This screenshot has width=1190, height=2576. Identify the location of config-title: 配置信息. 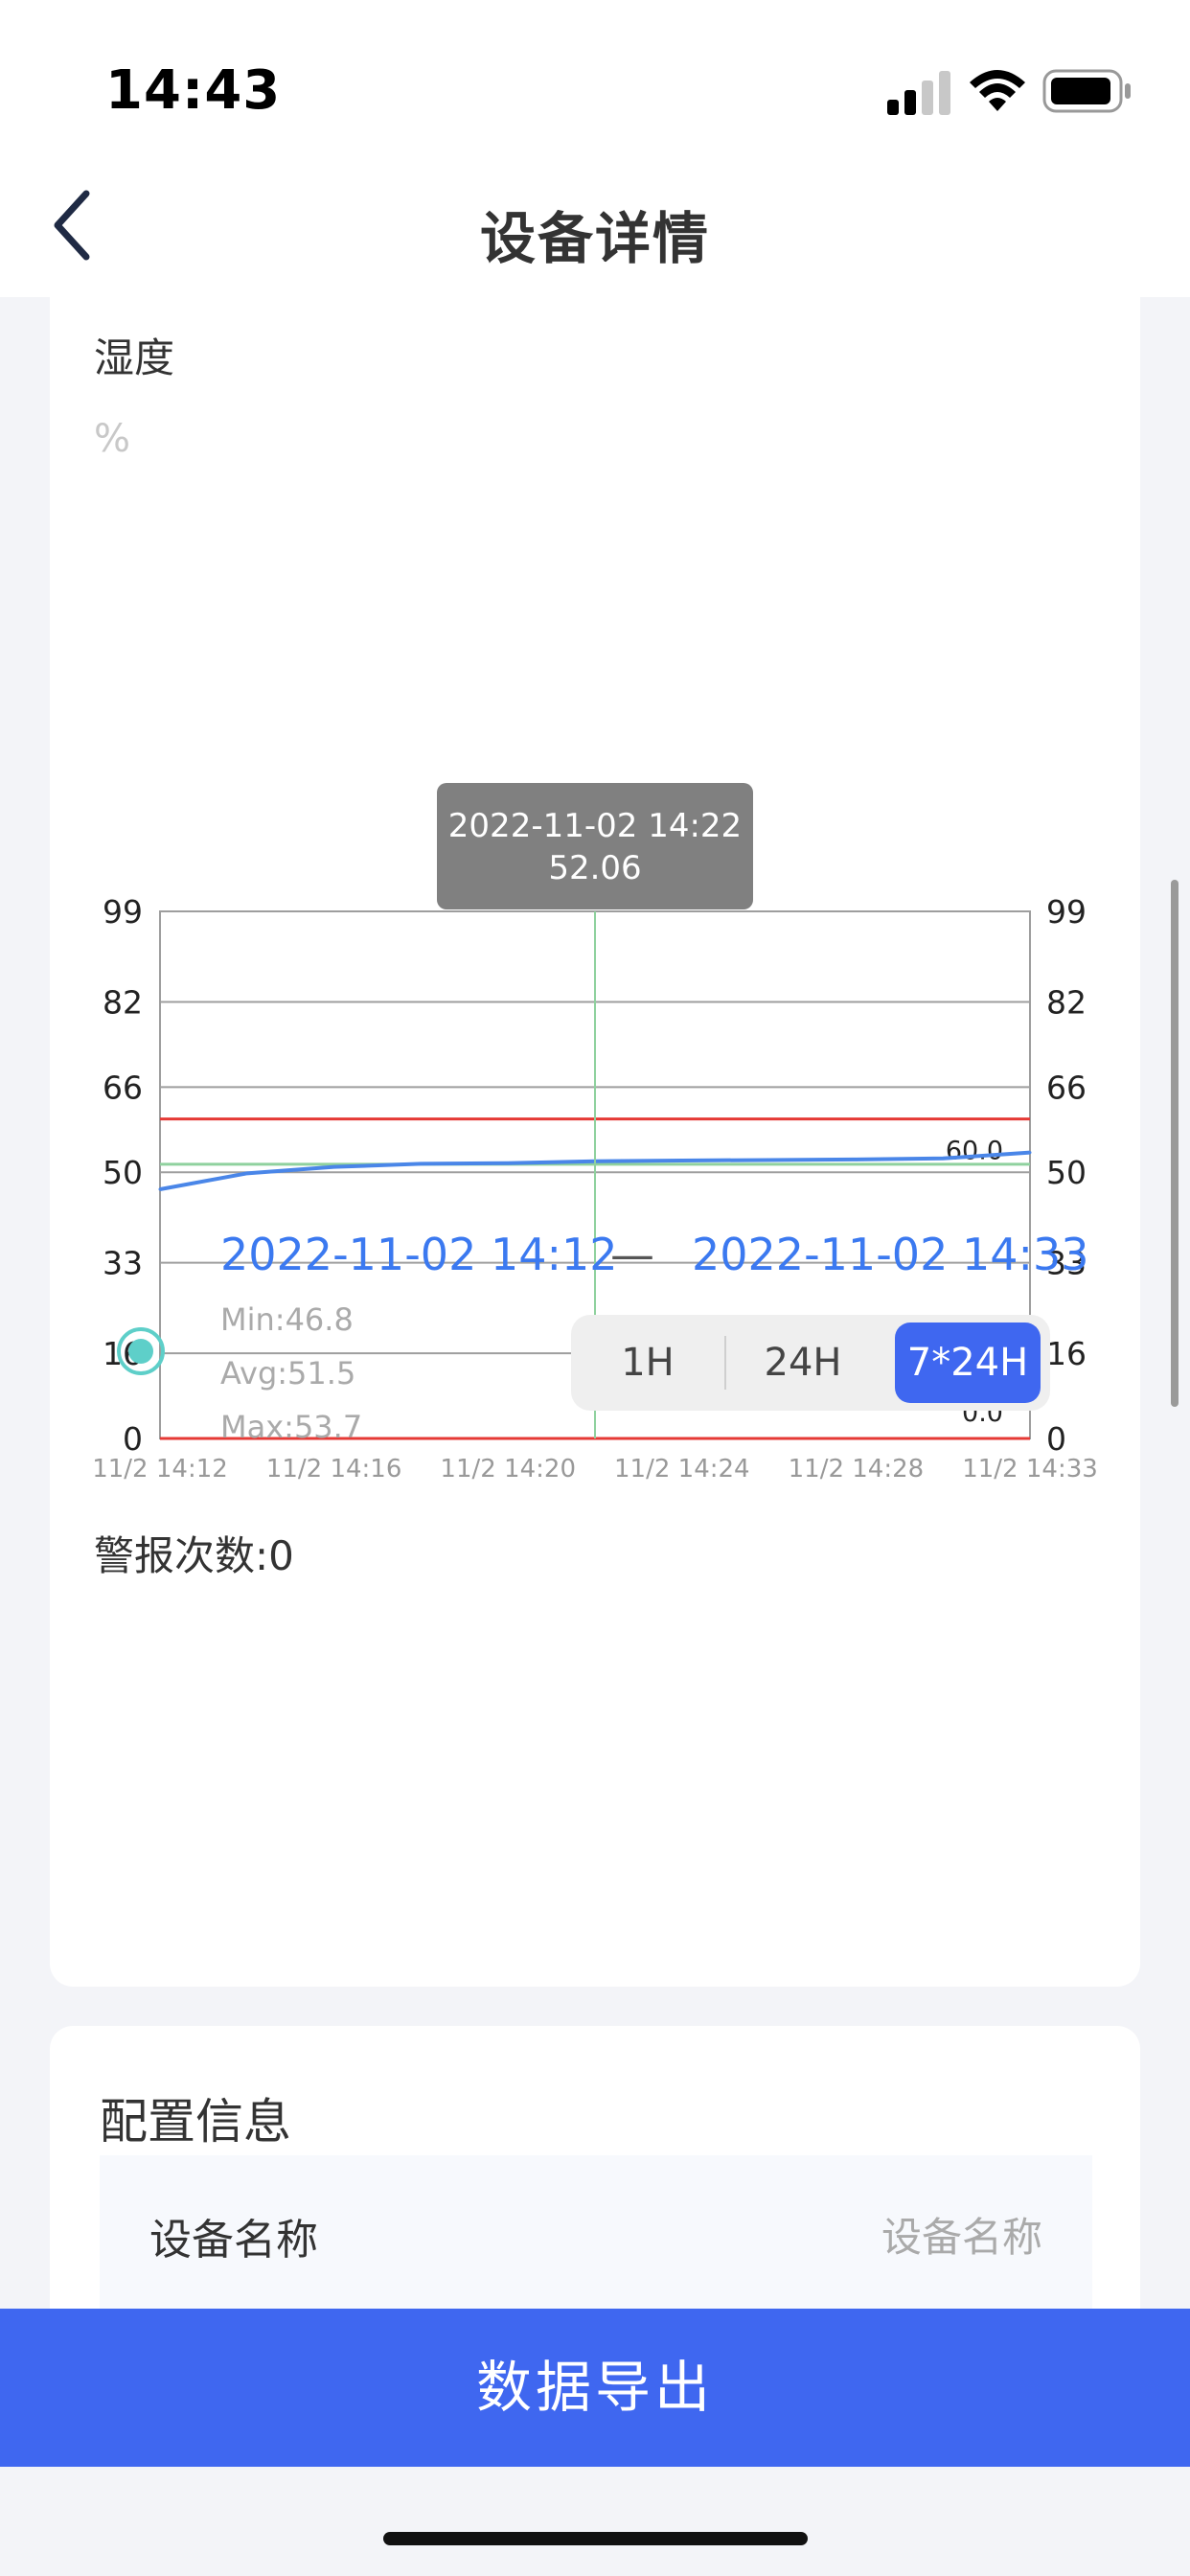
(195, 2122).